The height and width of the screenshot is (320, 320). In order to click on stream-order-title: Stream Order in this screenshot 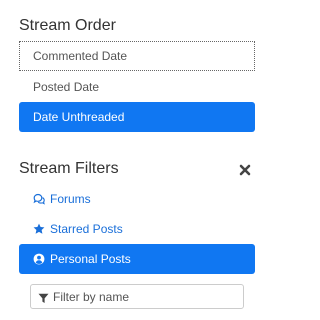, I will do `click(67, 25)`.